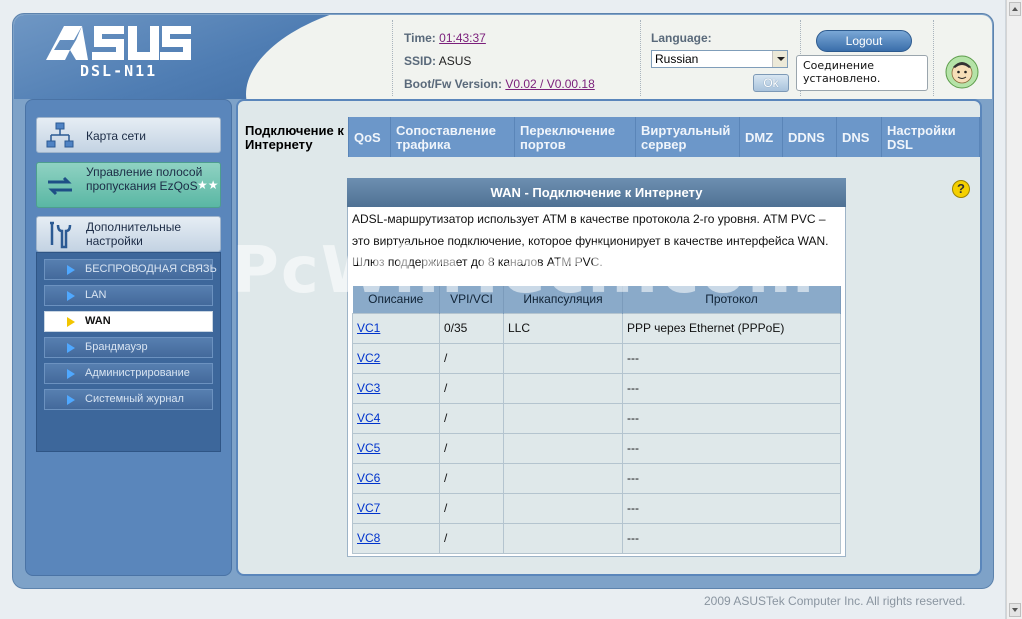  Describe the element at coordinates (368, 418) in the screenshot. I see `vc-link: VC4` at that location.